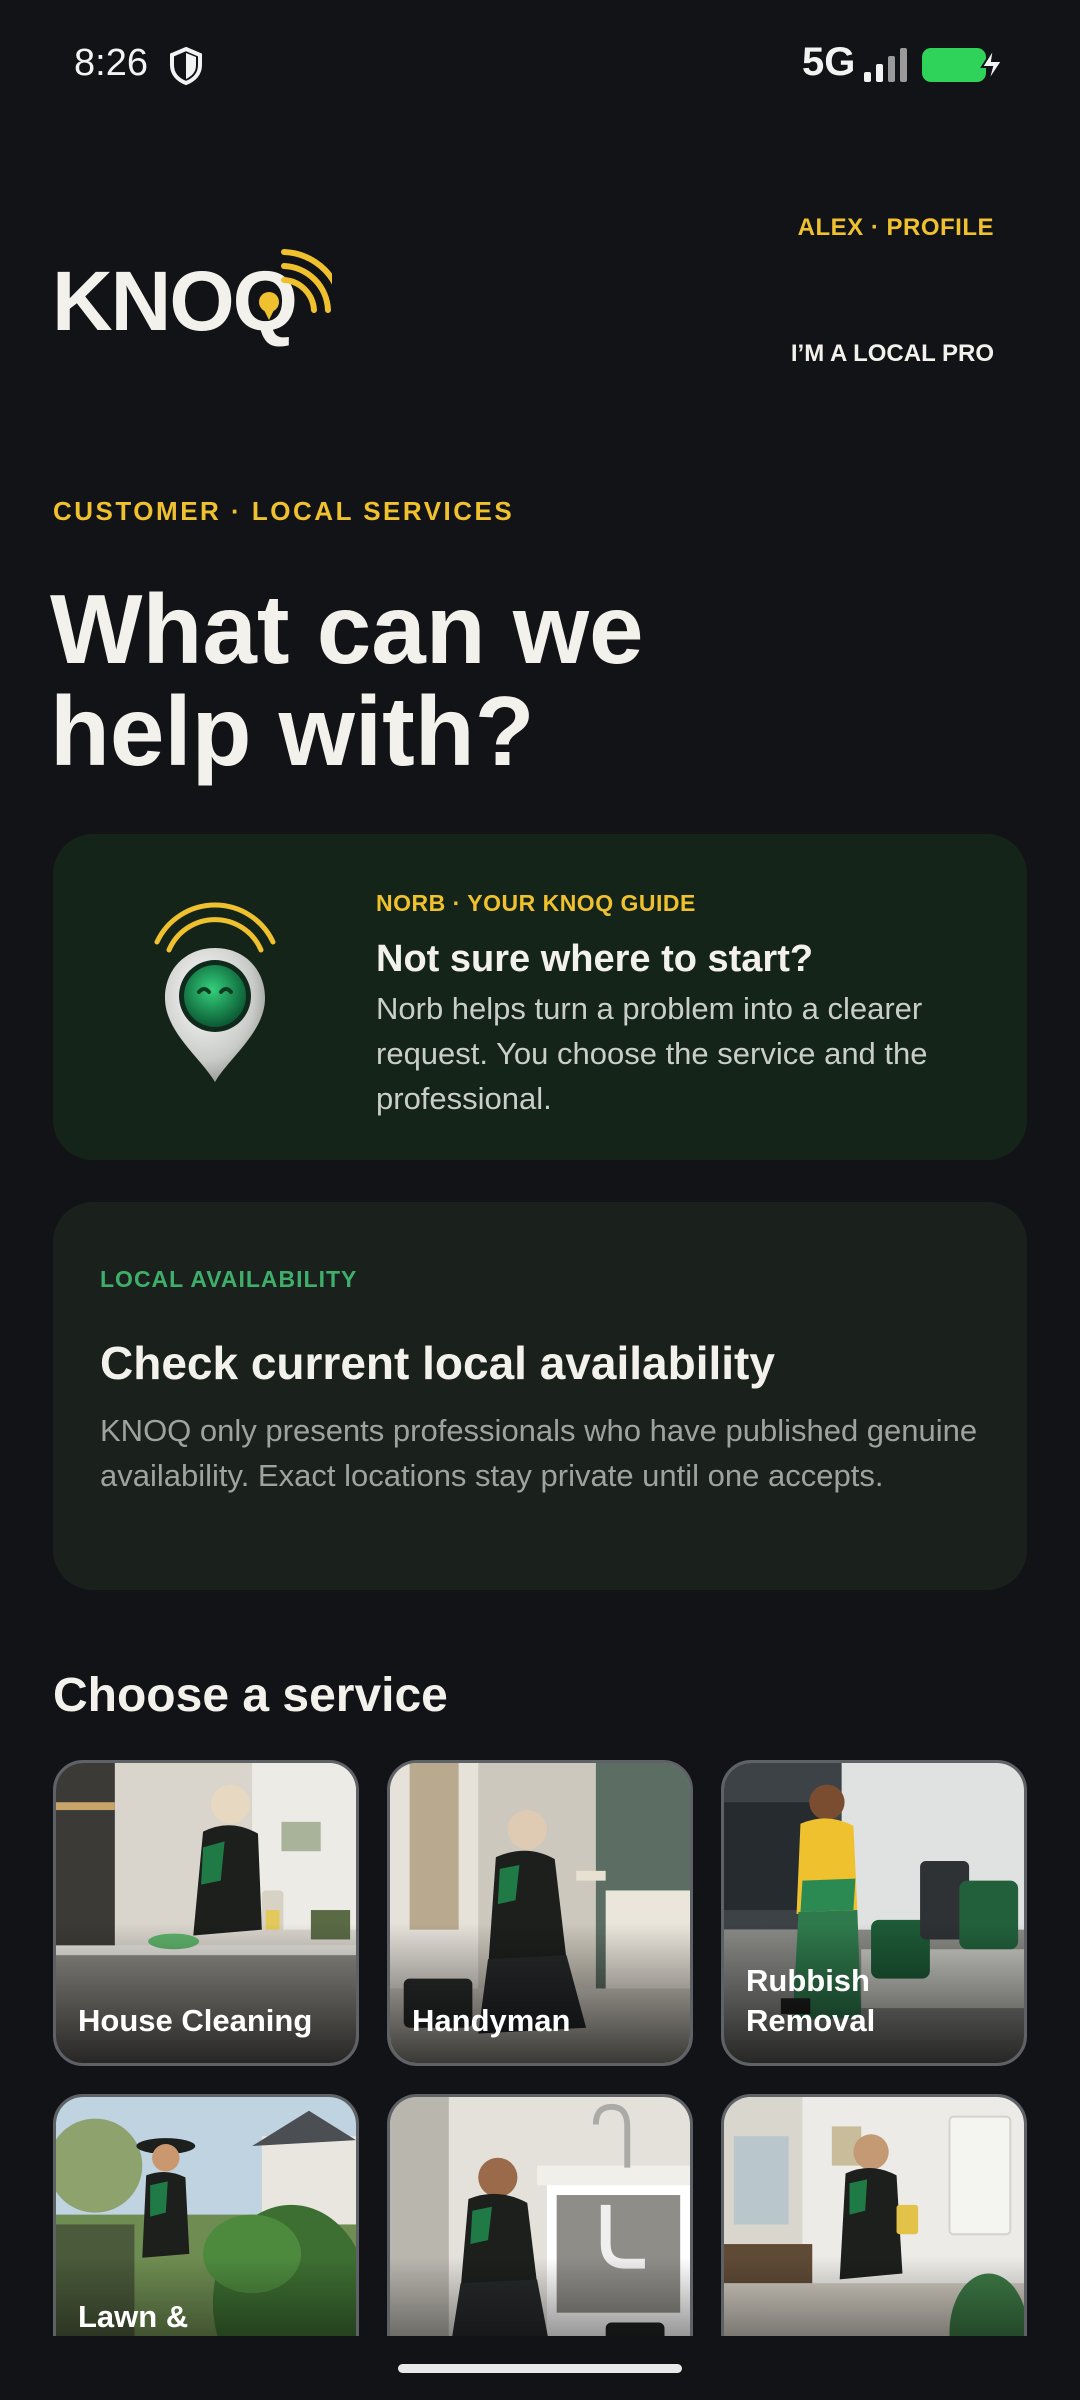  What do you see at coordinates (536, 903) in the screenshot?
I see `norb-eyebrow: NORB · YOUR KNOQ GUIDE` at bounding box center [536, 903].